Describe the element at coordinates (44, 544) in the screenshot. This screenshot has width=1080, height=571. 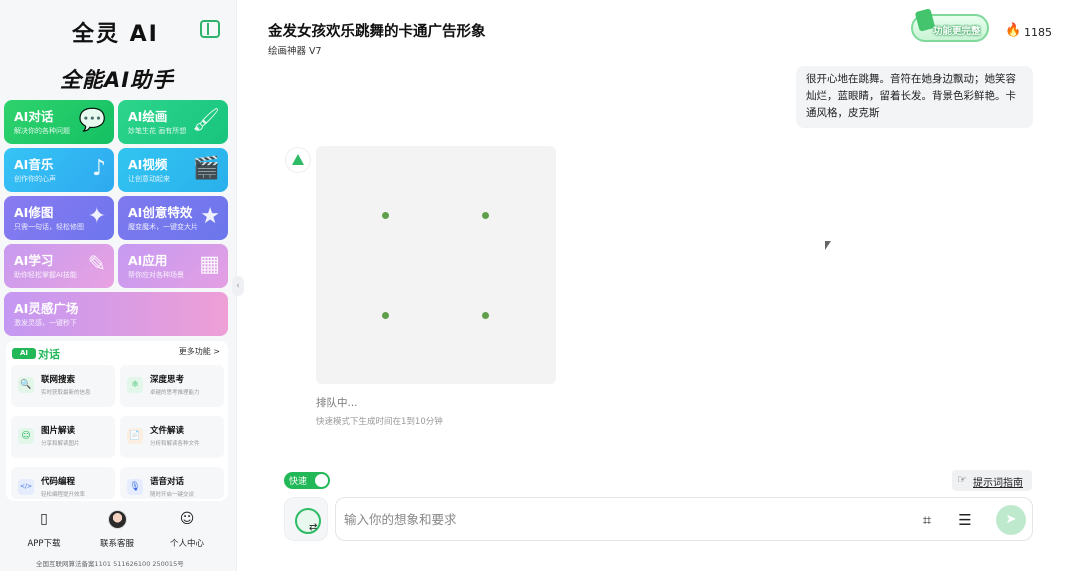
I see `nav-label: APP下载` at that location.